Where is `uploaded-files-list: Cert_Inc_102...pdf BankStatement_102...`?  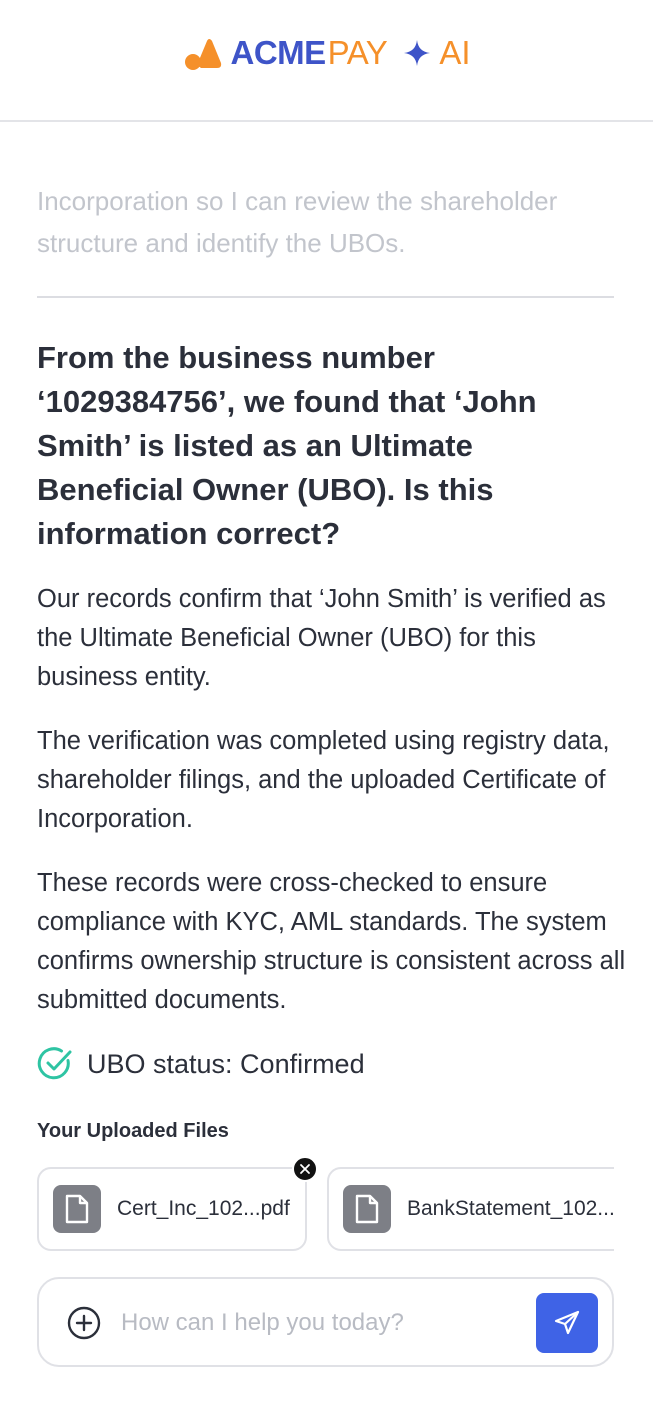
uploaded-files-list: Cert_Inc_102...pdf BankStatement_102... is located at coordinates (325, 1210).